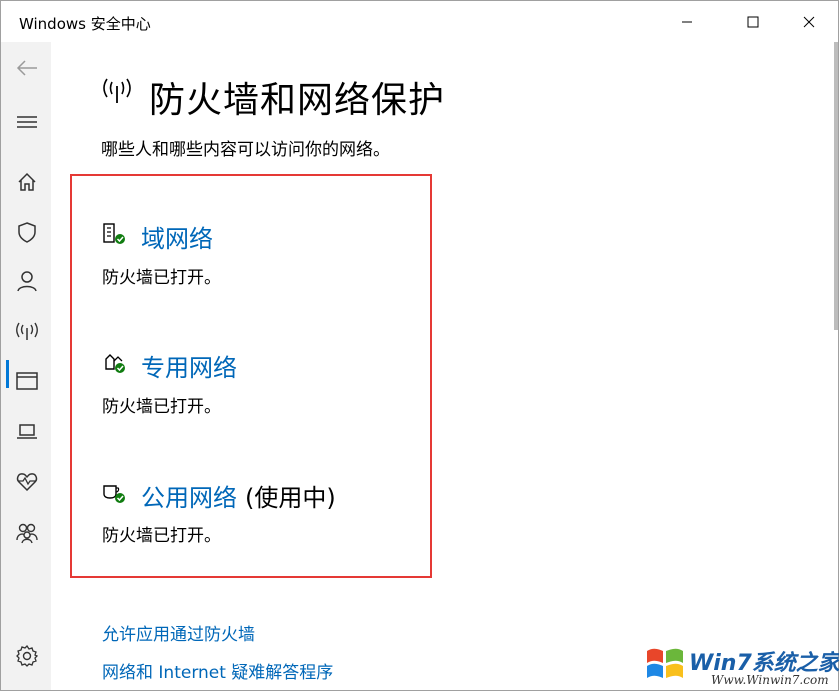 The height and width of the screenshot is (691, 839). I want to click on sidebar-item-home, so click(27, 182).